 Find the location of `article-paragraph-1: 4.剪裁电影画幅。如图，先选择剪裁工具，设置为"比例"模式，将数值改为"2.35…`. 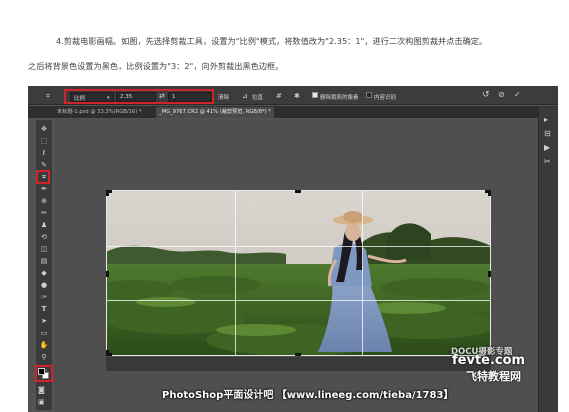

article-paragraph-1: 4.剪裁电影画幅。如图，先选择剪裁工具，设置为"比例"模式，将数值改为"2.35… is located at coordinates (272, 41).